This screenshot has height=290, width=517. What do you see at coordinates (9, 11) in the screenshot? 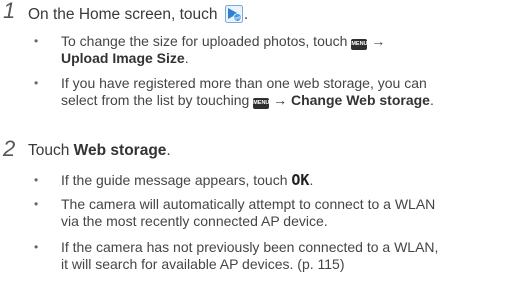
I see `step-number: 1` at bounding box center [9, 11].